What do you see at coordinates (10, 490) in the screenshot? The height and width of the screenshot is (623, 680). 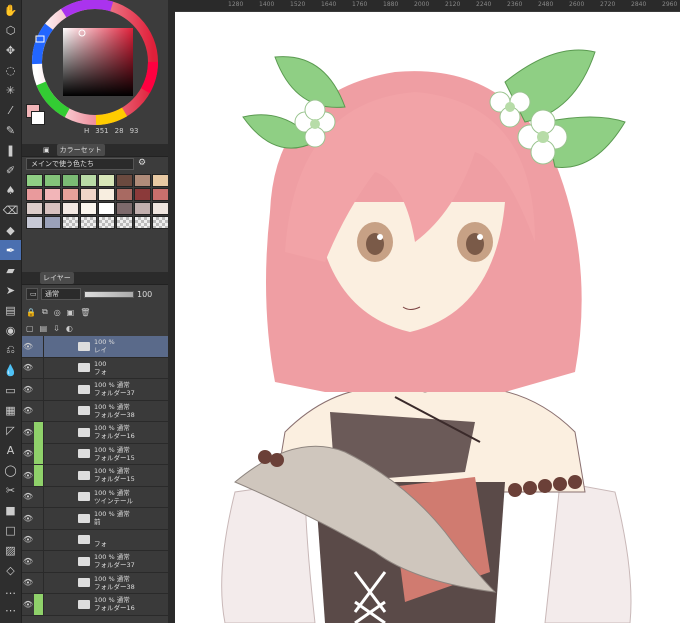 I see `line-correct-icon: ✂` at bounding box center [10, 490].